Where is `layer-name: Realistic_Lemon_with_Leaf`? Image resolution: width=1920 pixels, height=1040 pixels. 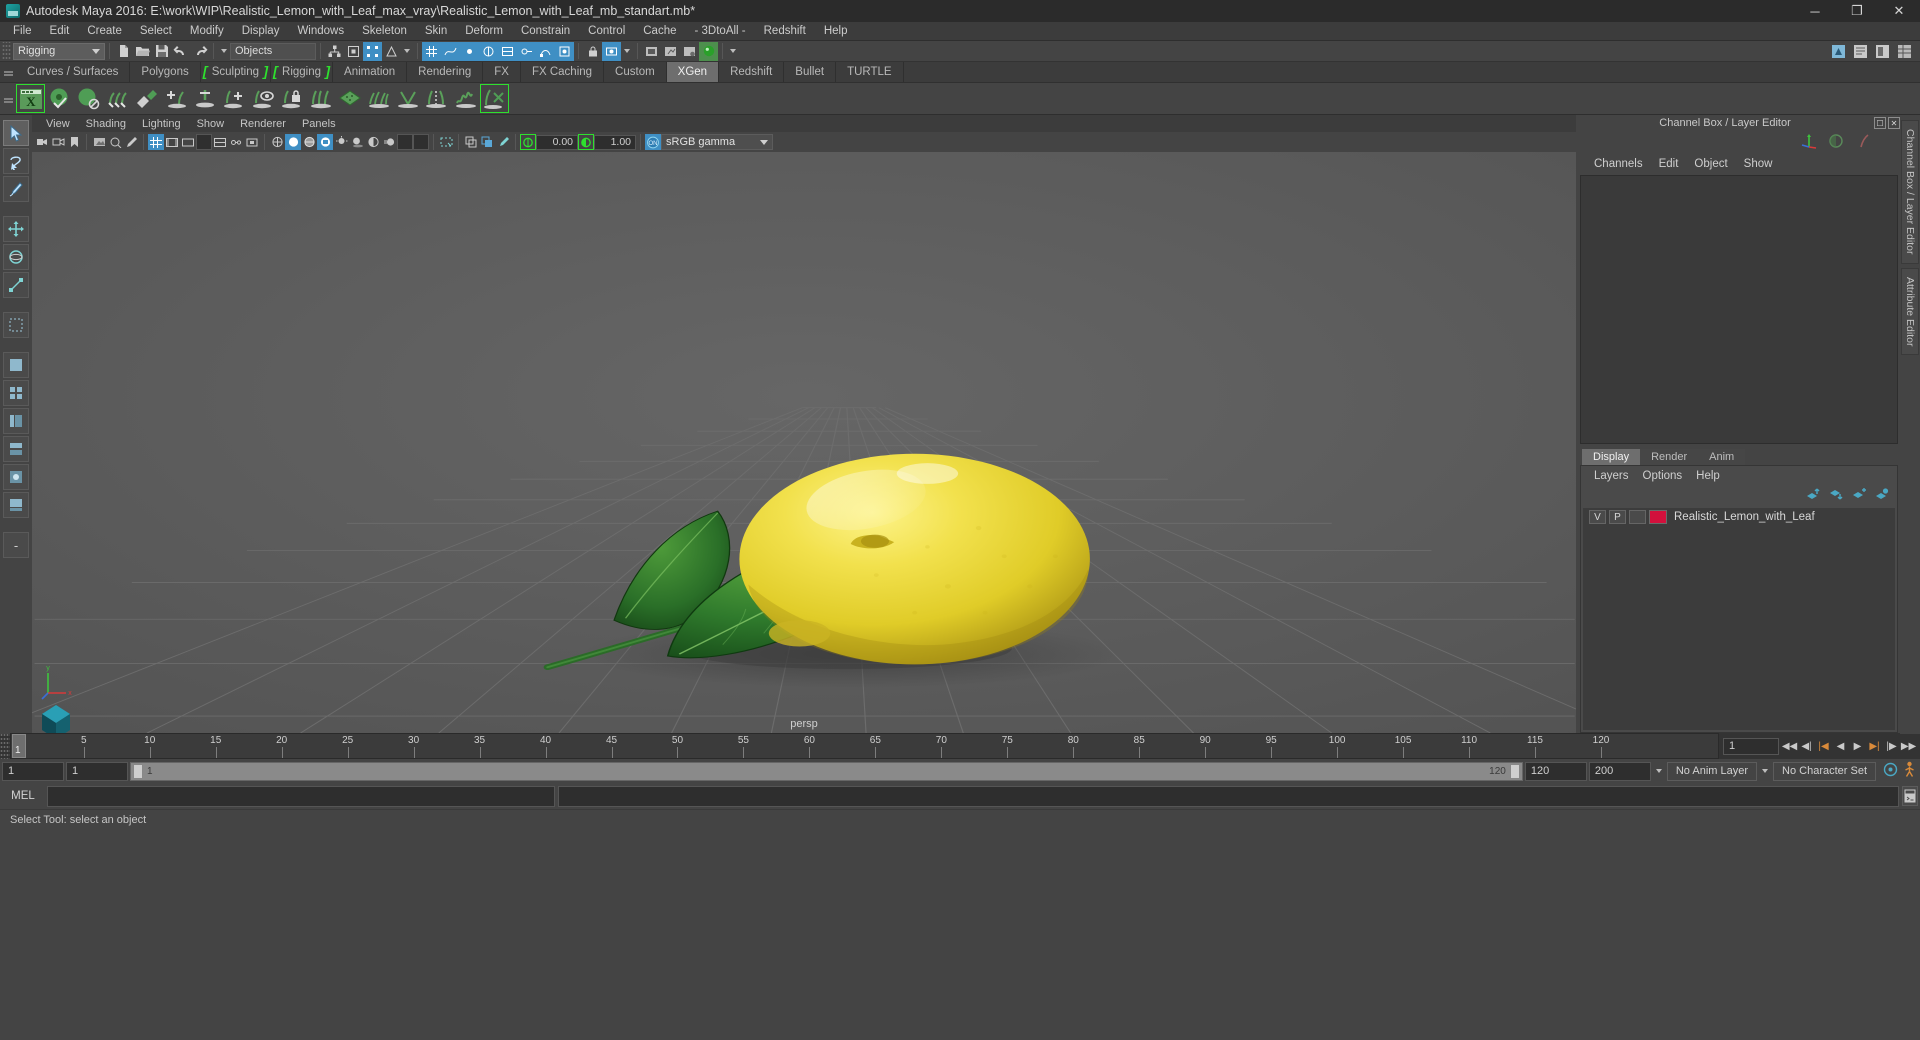
layer-name: Realistic_Lemon_with_Leaf is located at coordinates (1744, 517).